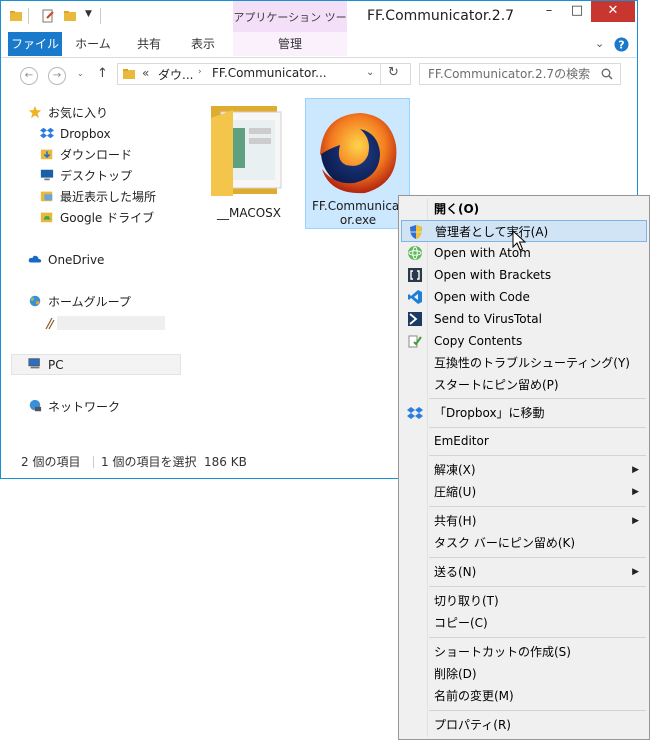  I want to click on vscode-icon, so click(415, 297).